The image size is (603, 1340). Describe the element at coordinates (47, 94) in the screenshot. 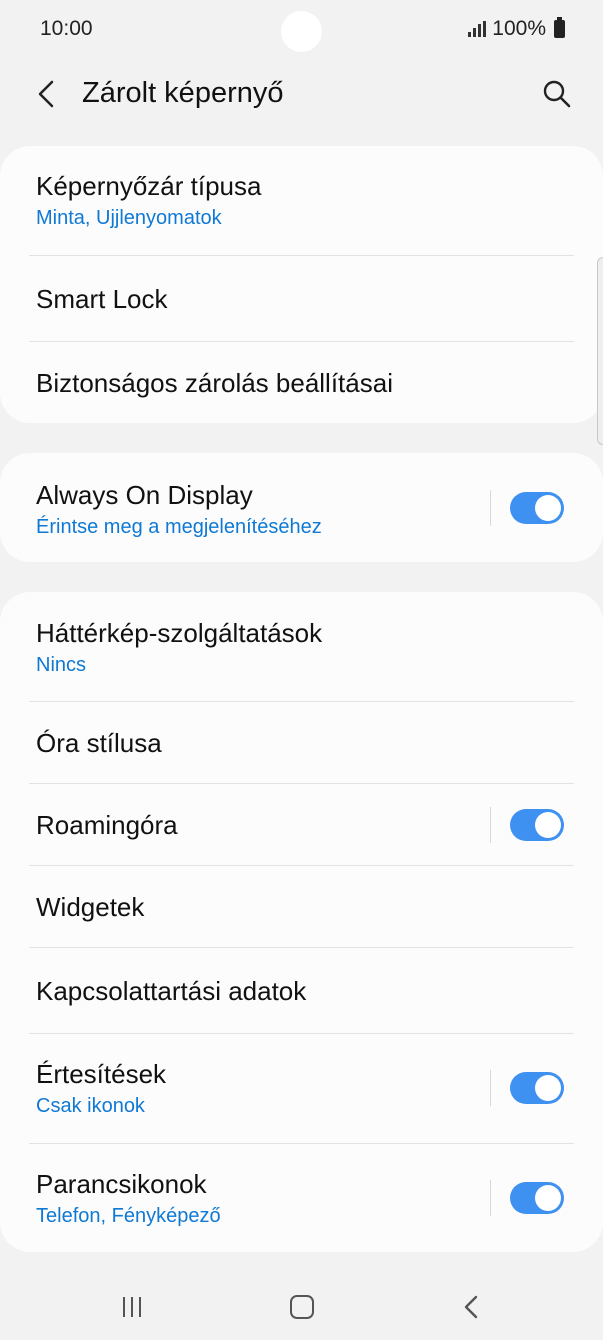

I see `chevron-left-icon` at that location.